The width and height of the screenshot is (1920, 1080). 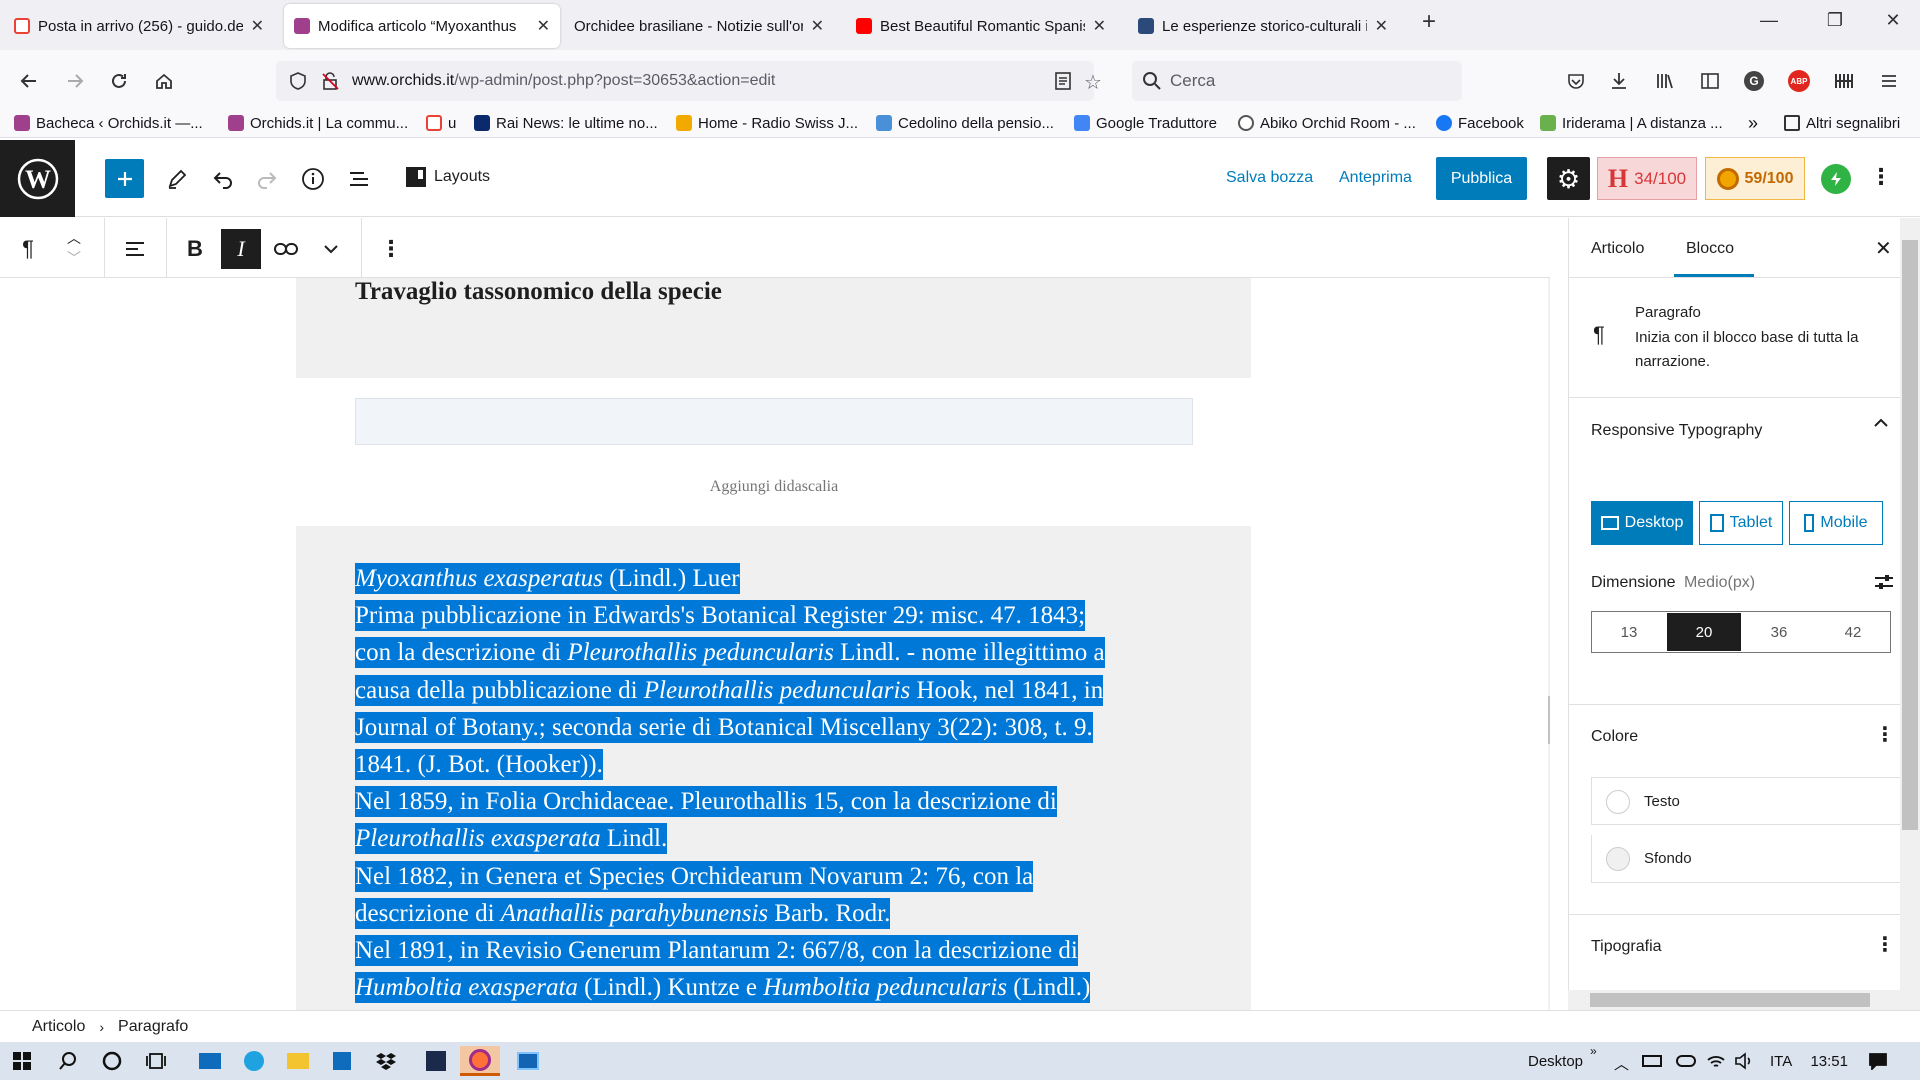 I want to click on responsive-typography-toggle: Responsive Typography, so click(x=1676, y=431).